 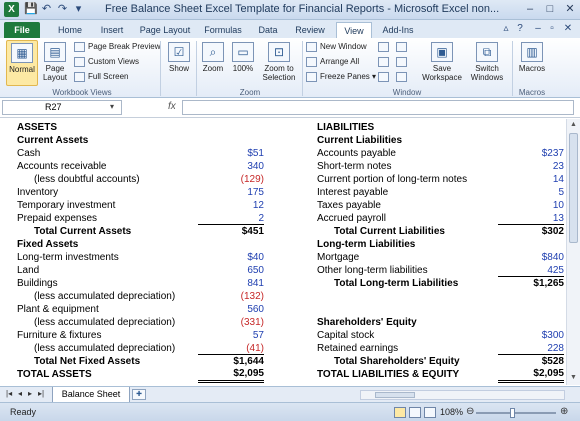 I want to click on horizontal-scroll-thumb, so click(x=395, y=395).